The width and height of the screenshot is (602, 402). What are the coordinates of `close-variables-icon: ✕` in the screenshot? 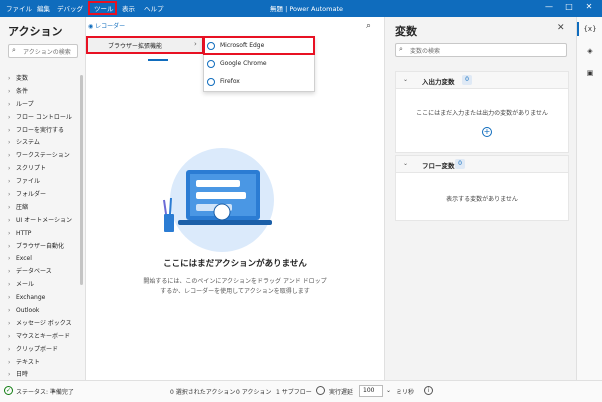 It's located at (561, 28).